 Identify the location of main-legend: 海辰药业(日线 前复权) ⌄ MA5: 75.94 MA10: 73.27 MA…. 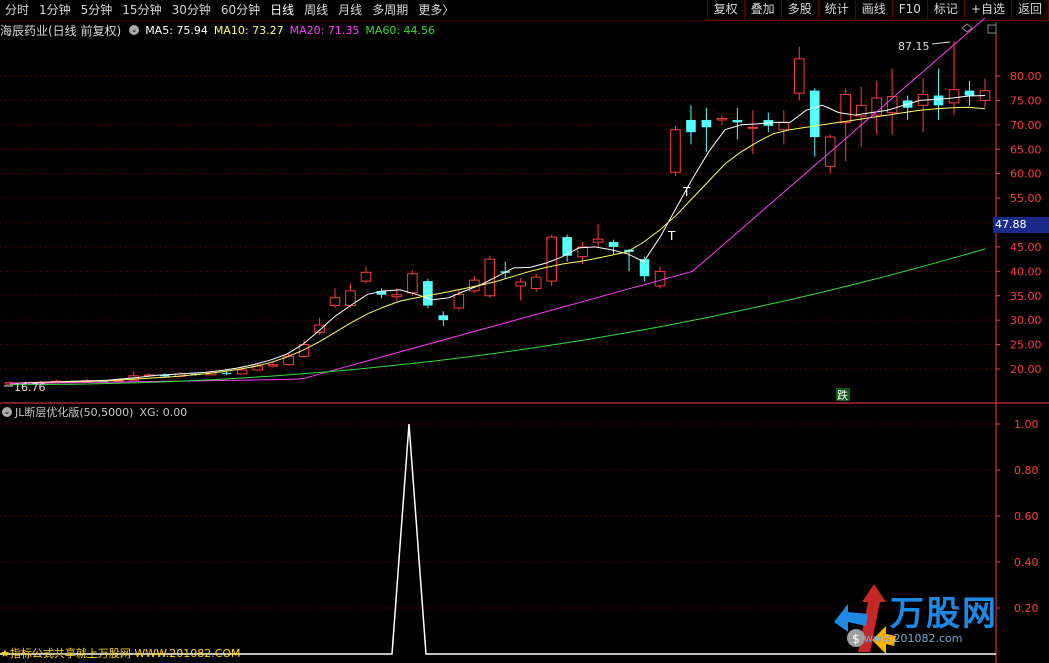
(220, 30).